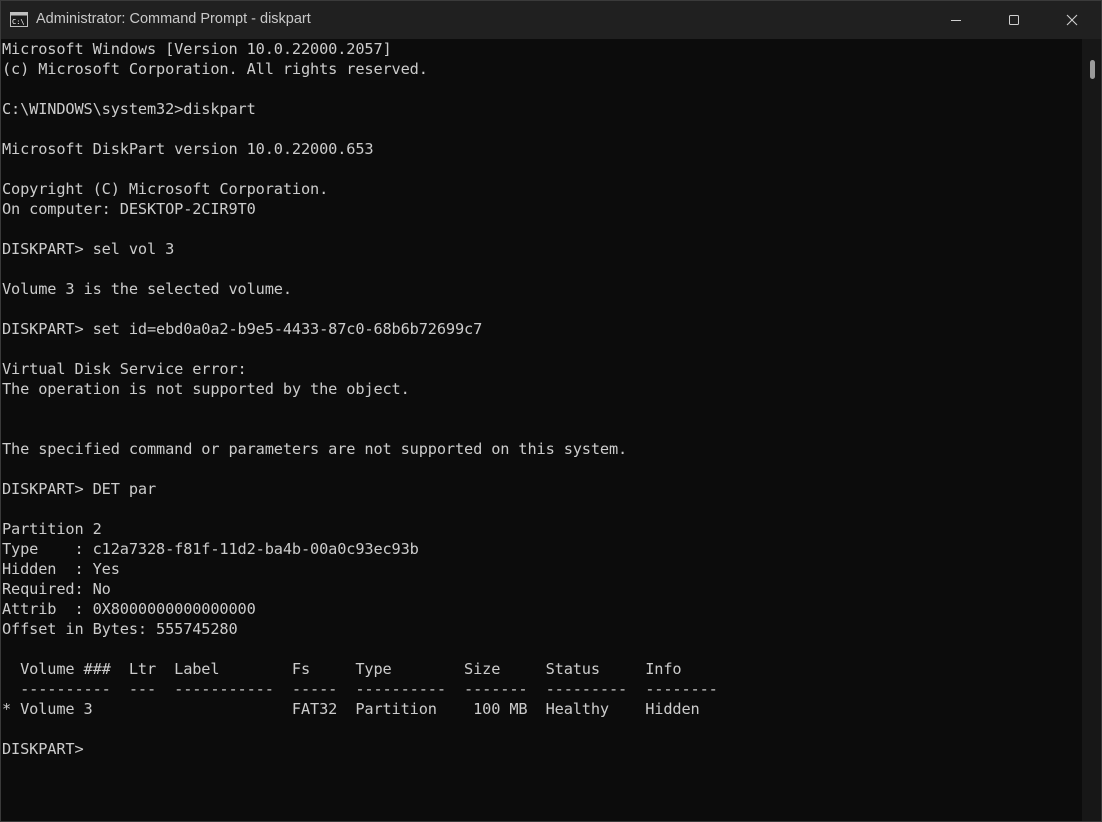 This screenshot has height=822, width=1102. Describe the element at coordinates (56, 589) in the screenshot. I see `console-line: Required: No` at that location.